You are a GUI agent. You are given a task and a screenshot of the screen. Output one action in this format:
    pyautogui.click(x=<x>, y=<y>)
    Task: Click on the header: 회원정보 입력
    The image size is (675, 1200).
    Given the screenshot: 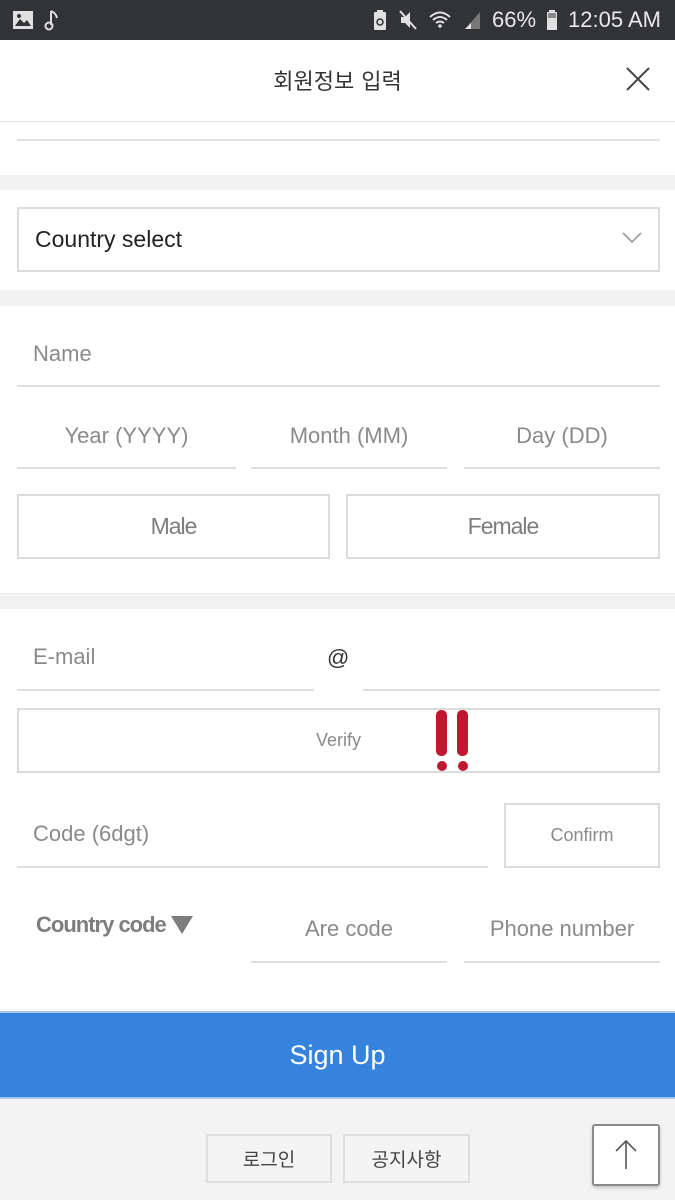 What is the action you would take?
    pyautogui.click(x=337, y=81)
    